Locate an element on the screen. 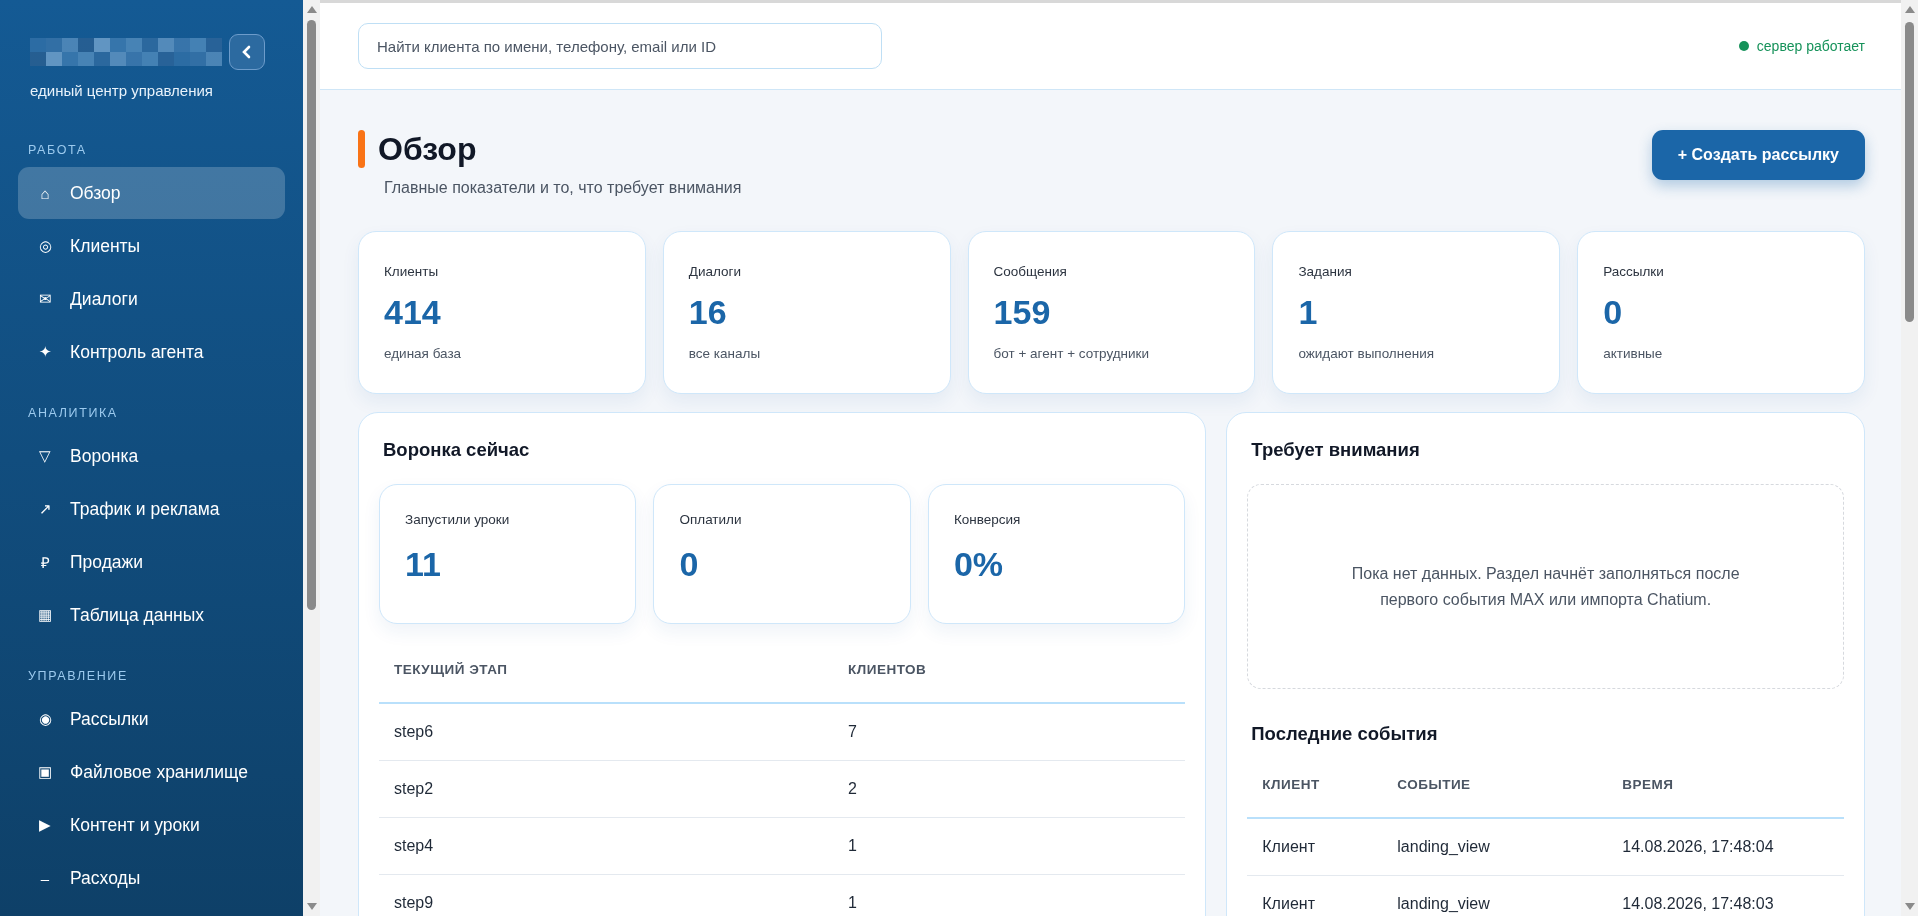 This screenshot has height=916, width=1918. panel-title: Требует внимания is located at coordinates (1336, 450).